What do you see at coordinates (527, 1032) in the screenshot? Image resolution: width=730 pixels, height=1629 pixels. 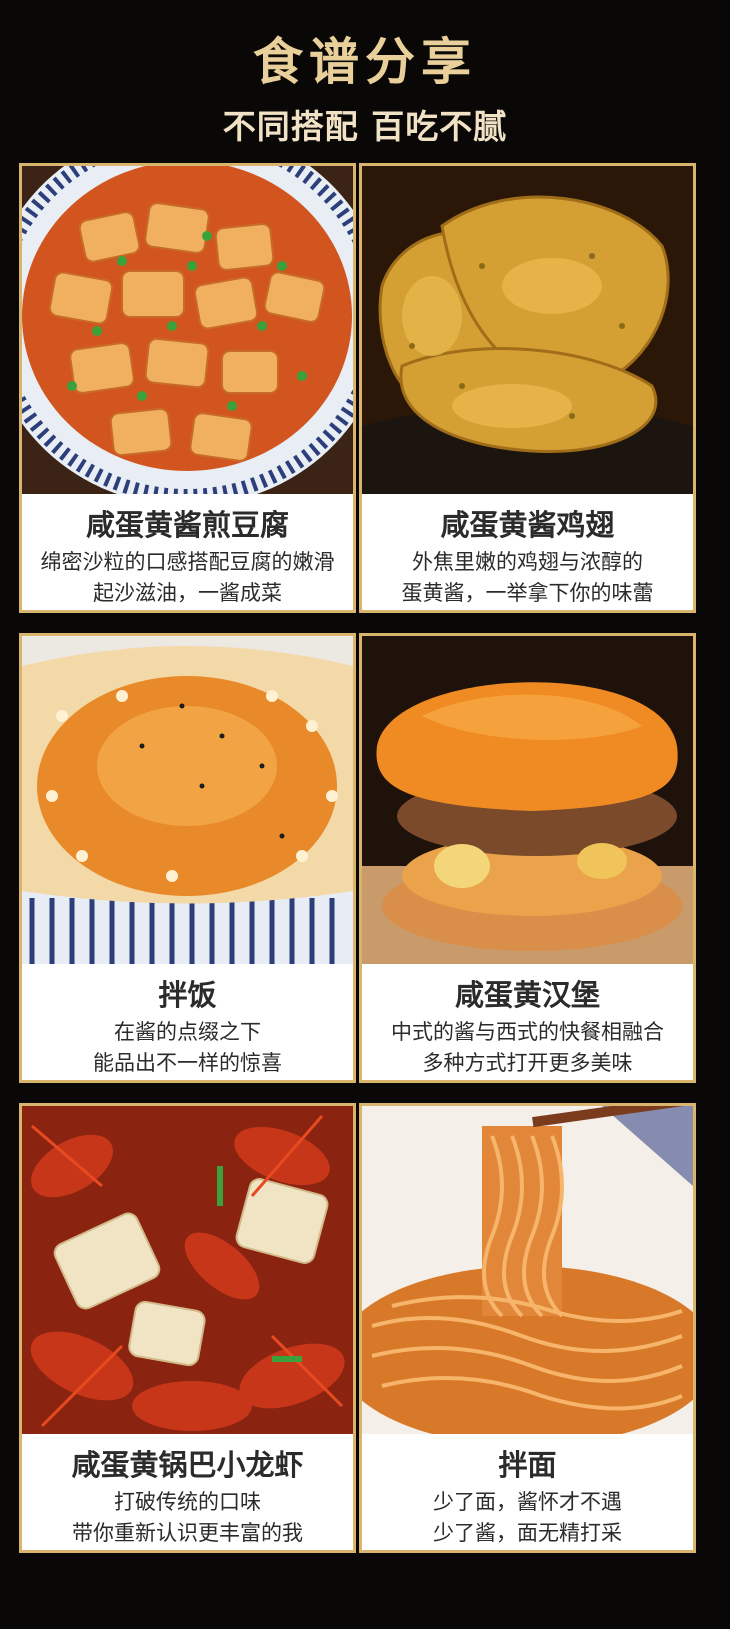 I see `recipe-desc-line1: 中式的酱与西式的快餐相融合` at bounding box center [527, 1032].